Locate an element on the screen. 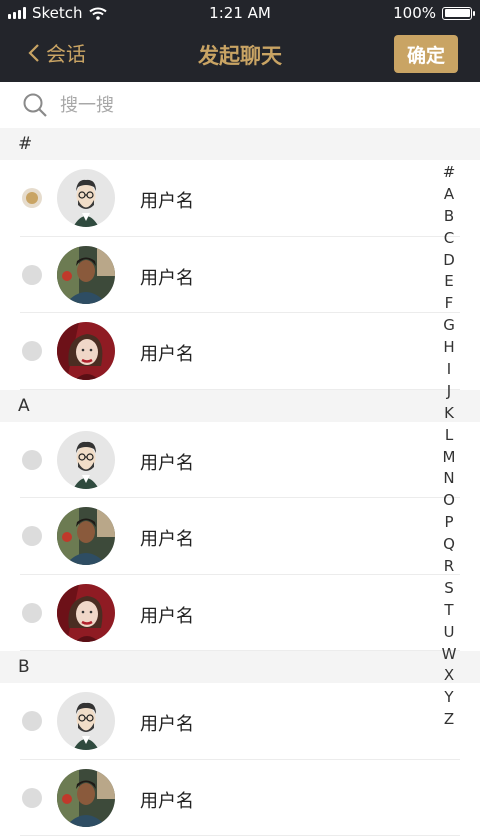 Image resolution: width=480 pixels, height=836 pixels. index-letter: D is located at coordinates (449, 261).